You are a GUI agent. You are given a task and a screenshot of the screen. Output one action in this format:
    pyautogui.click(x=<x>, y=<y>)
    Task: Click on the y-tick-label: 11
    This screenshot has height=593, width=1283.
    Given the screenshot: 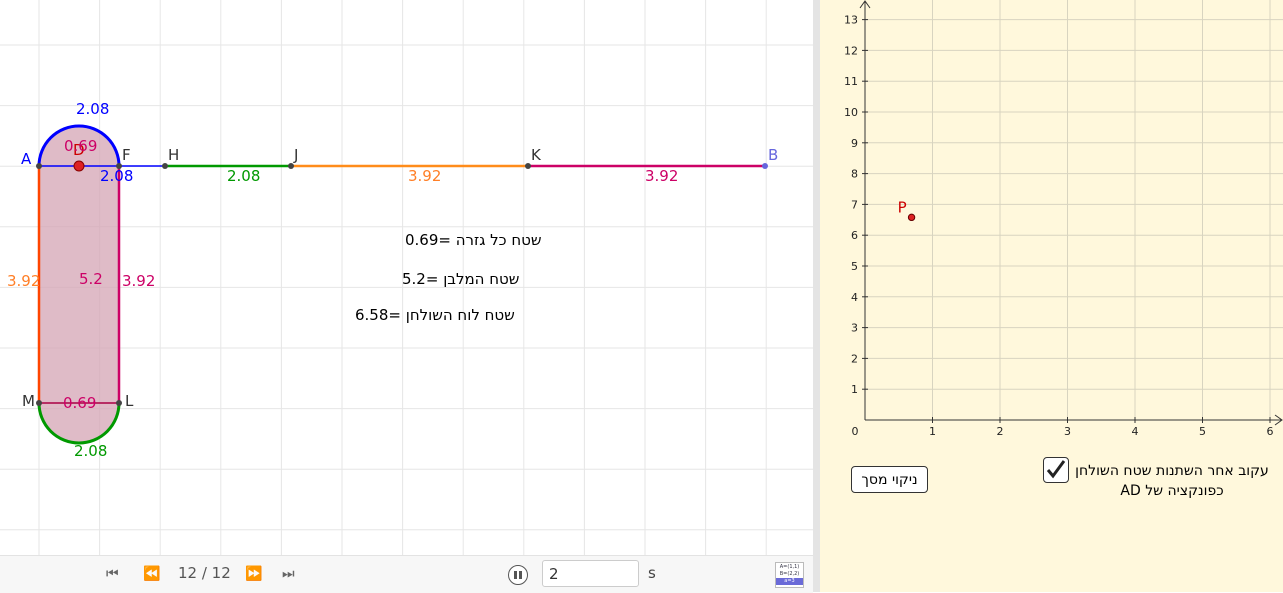 What is the action you would take?
    pyautogui.click(x=851, y=81)
    